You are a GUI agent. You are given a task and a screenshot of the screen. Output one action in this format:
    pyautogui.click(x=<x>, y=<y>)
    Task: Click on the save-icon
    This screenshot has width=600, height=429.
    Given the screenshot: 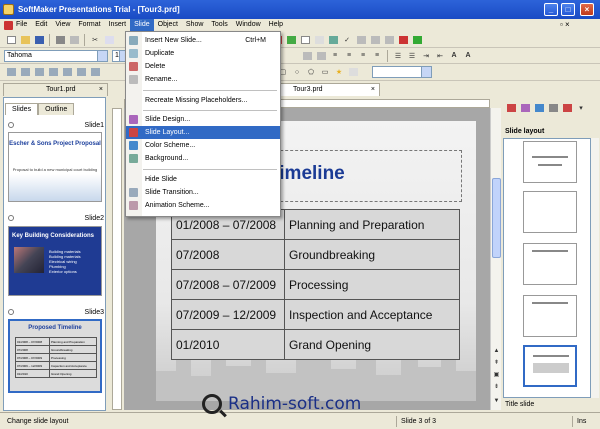 What is the action you would take?
    pyautogui.click(x=39, y=39)
    